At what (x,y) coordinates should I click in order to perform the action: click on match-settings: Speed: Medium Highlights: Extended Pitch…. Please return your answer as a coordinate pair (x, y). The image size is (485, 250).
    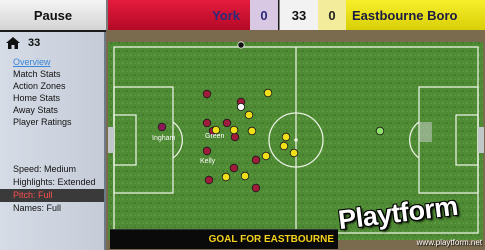
    Looking at the image, I should click on (52, 189).